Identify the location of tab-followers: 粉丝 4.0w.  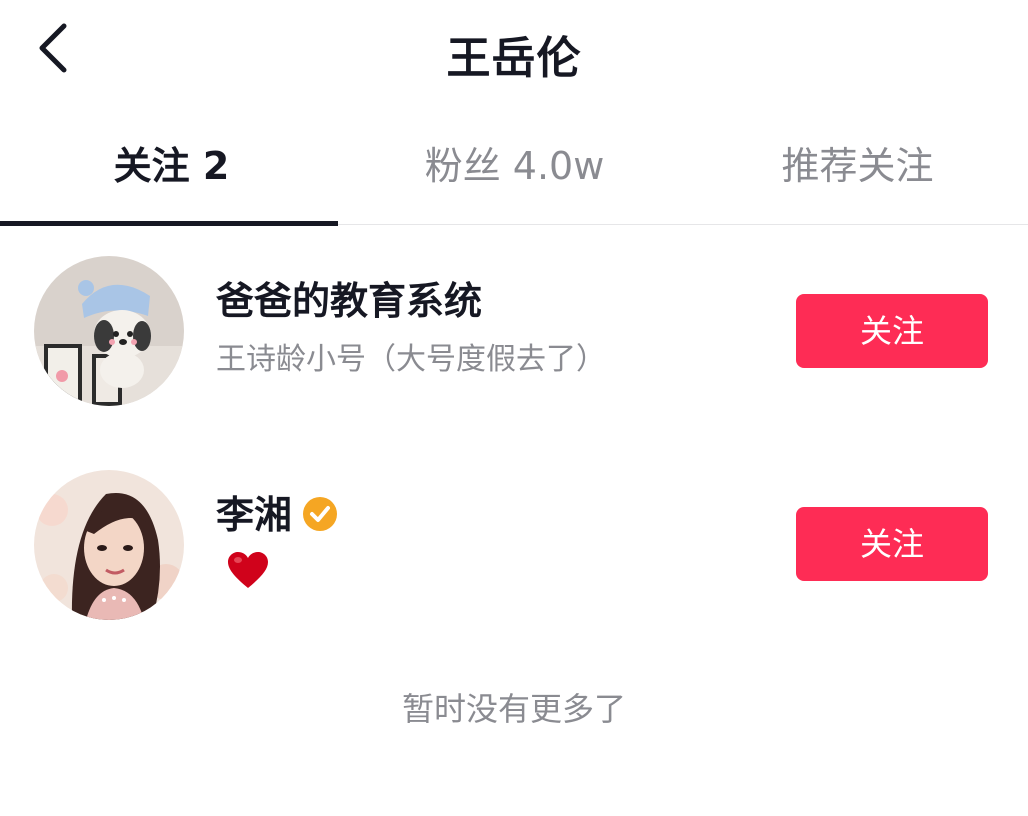
(514, 172).